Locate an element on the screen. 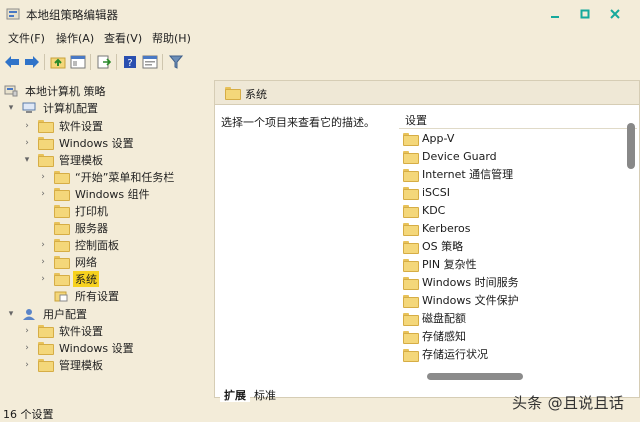  folder-open-icon is located at coordinates (62, 279).